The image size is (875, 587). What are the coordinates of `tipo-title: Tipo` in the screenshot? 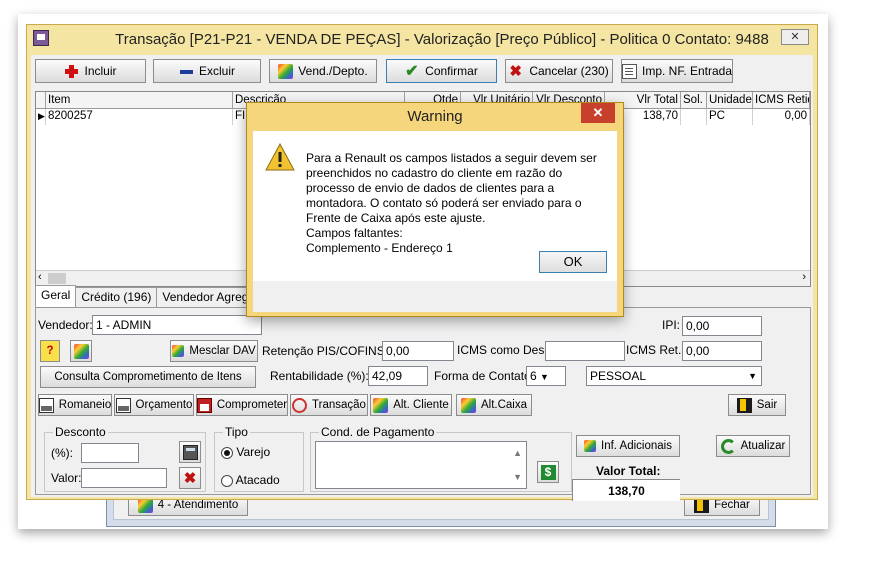 It's located at (236, 432).